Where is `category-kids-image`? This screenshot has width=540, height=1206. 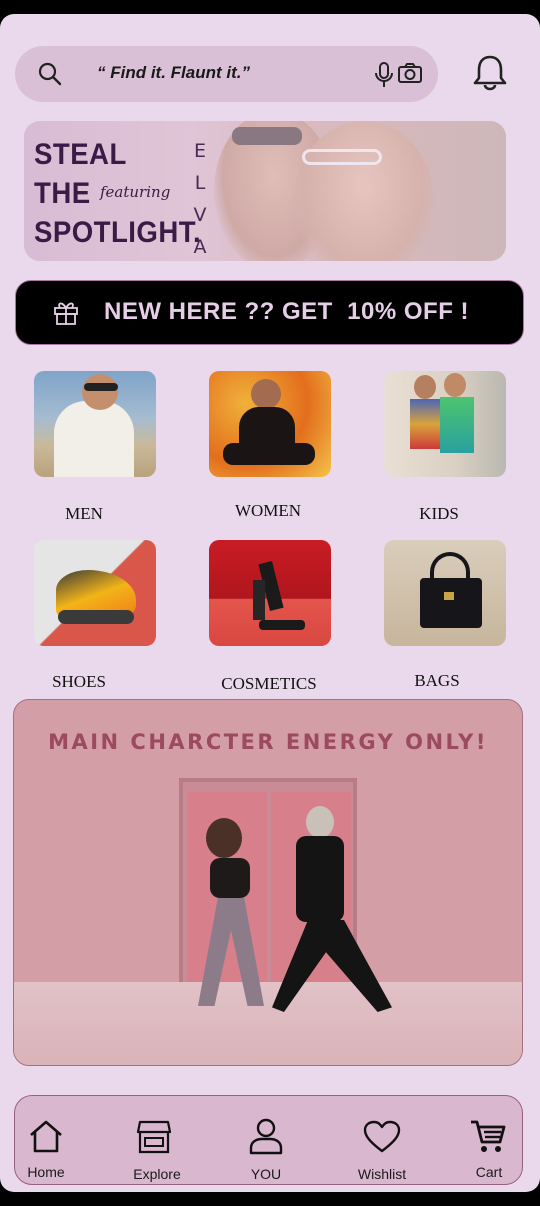 category-kids-image is located at coordinates (445, 424).